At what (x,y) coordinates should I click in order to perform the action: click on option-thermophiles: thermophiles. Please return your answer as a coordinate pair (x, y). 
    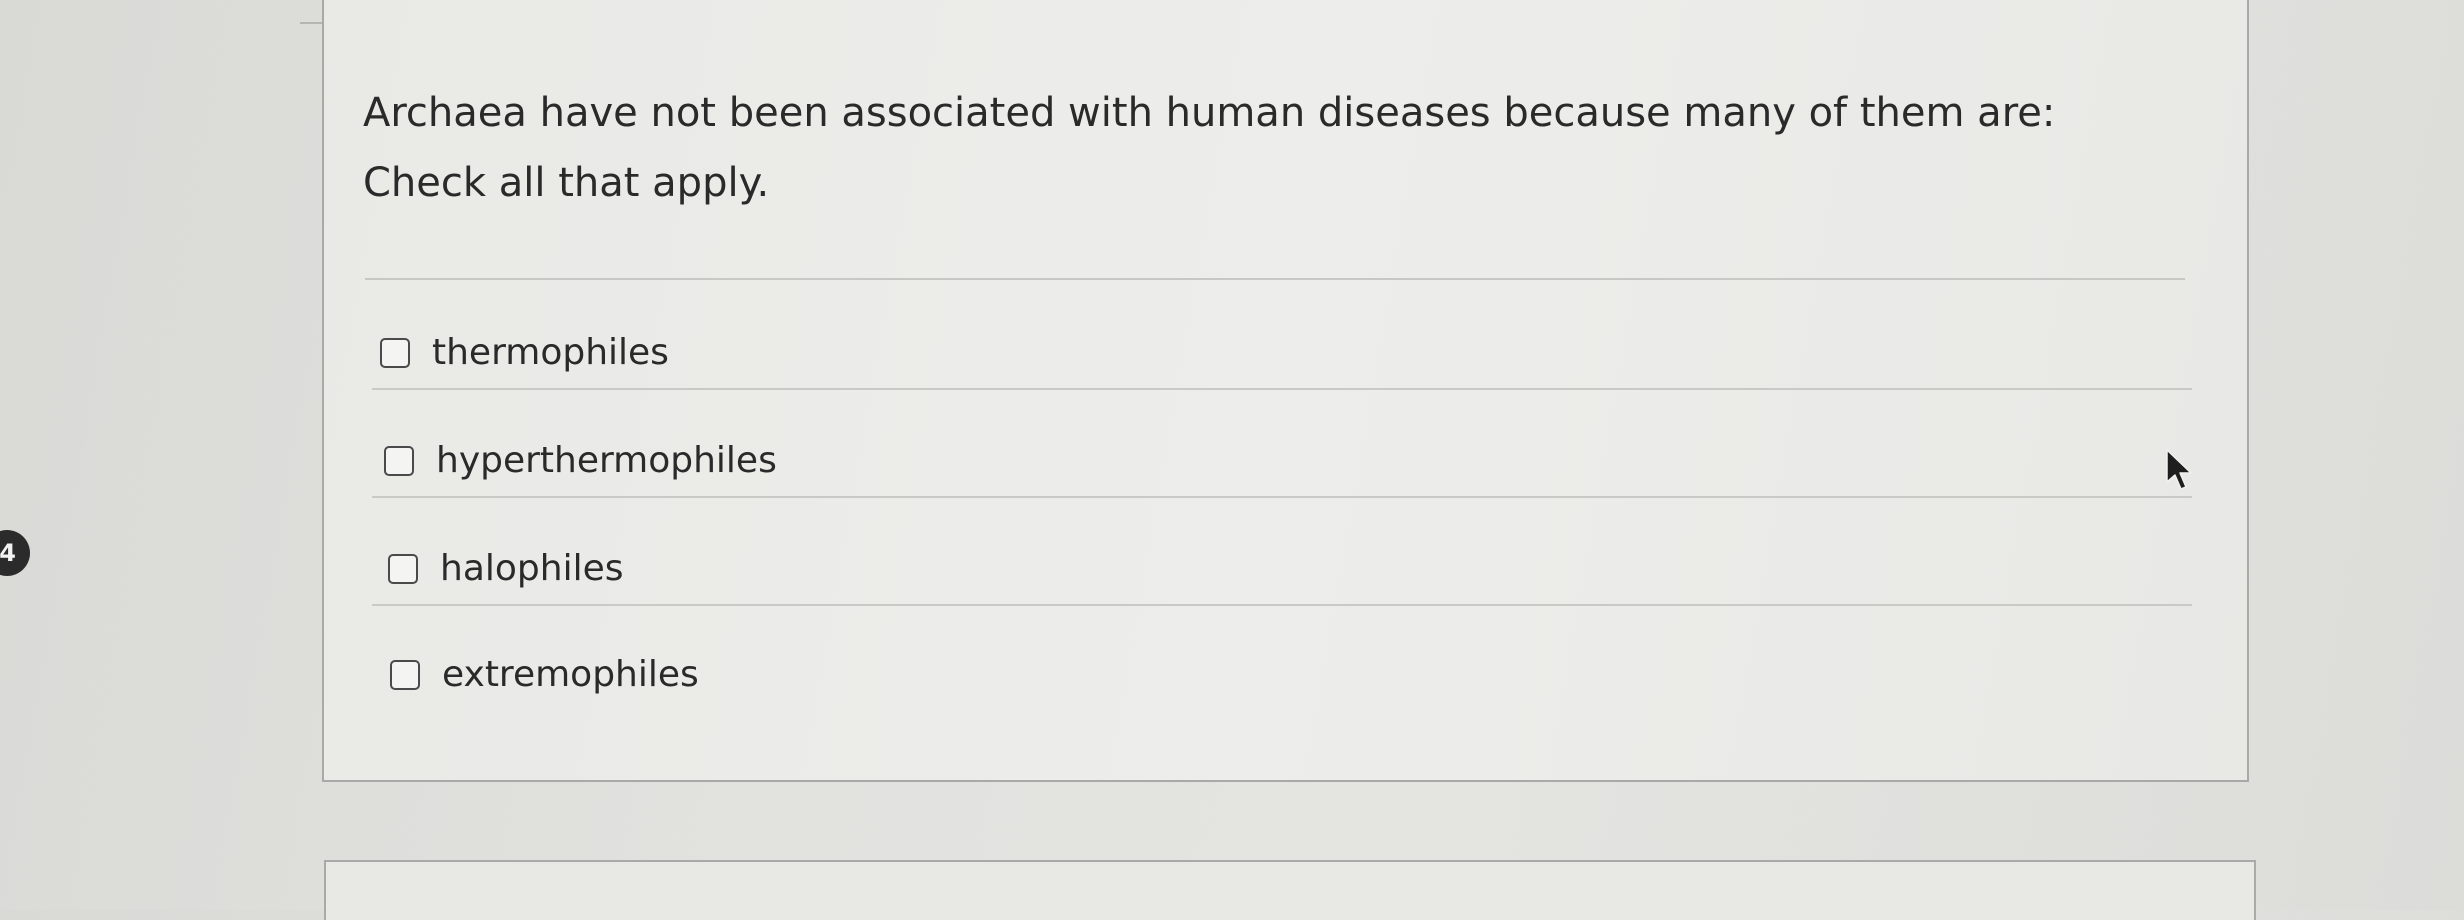
    Looking at the image, I should click on (524, 352).